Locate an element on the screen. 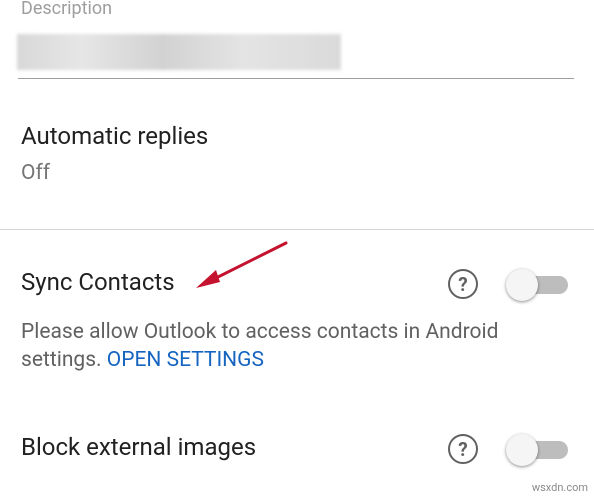  sync-contacts-toggle is located at coordinates (537, 285).